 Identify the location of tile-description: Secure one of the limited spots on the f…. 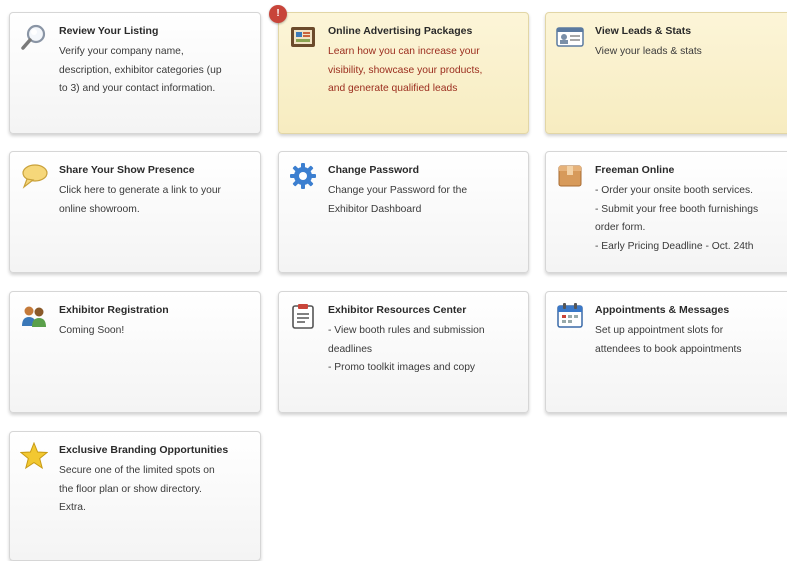
(156, 490).